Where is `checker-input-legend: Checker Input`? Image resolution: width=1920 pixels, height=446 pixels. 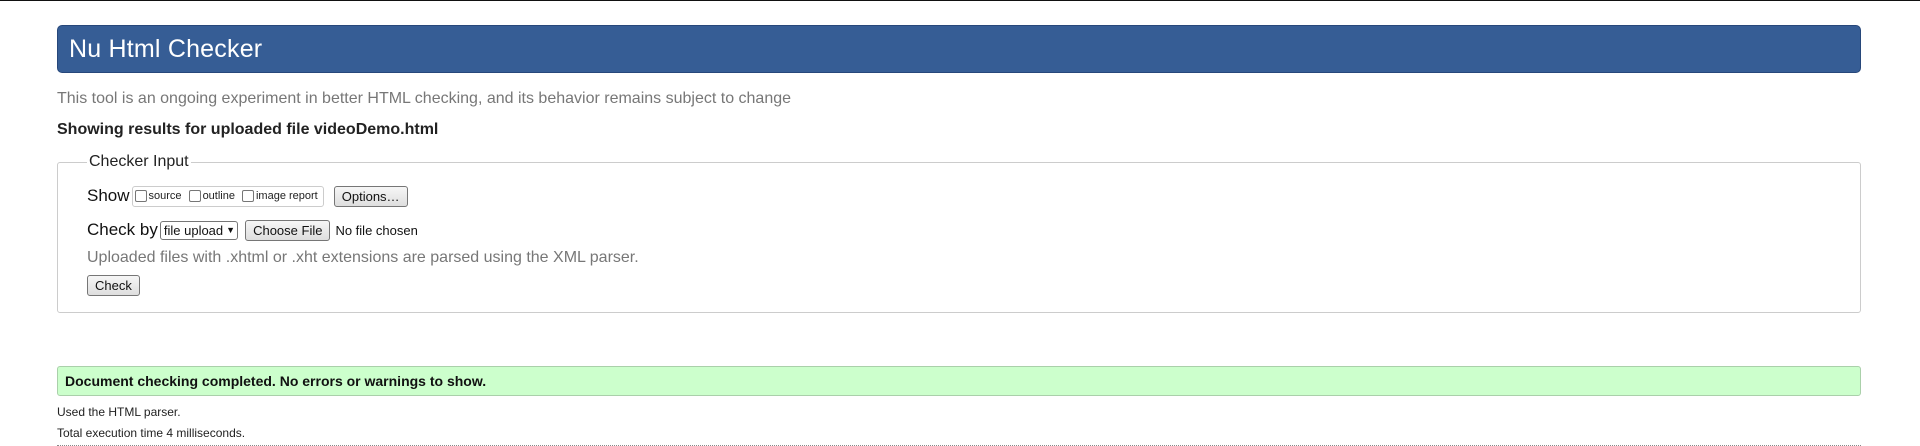
checker-input-legend: Checker Input is located at coordinates (139, 161).